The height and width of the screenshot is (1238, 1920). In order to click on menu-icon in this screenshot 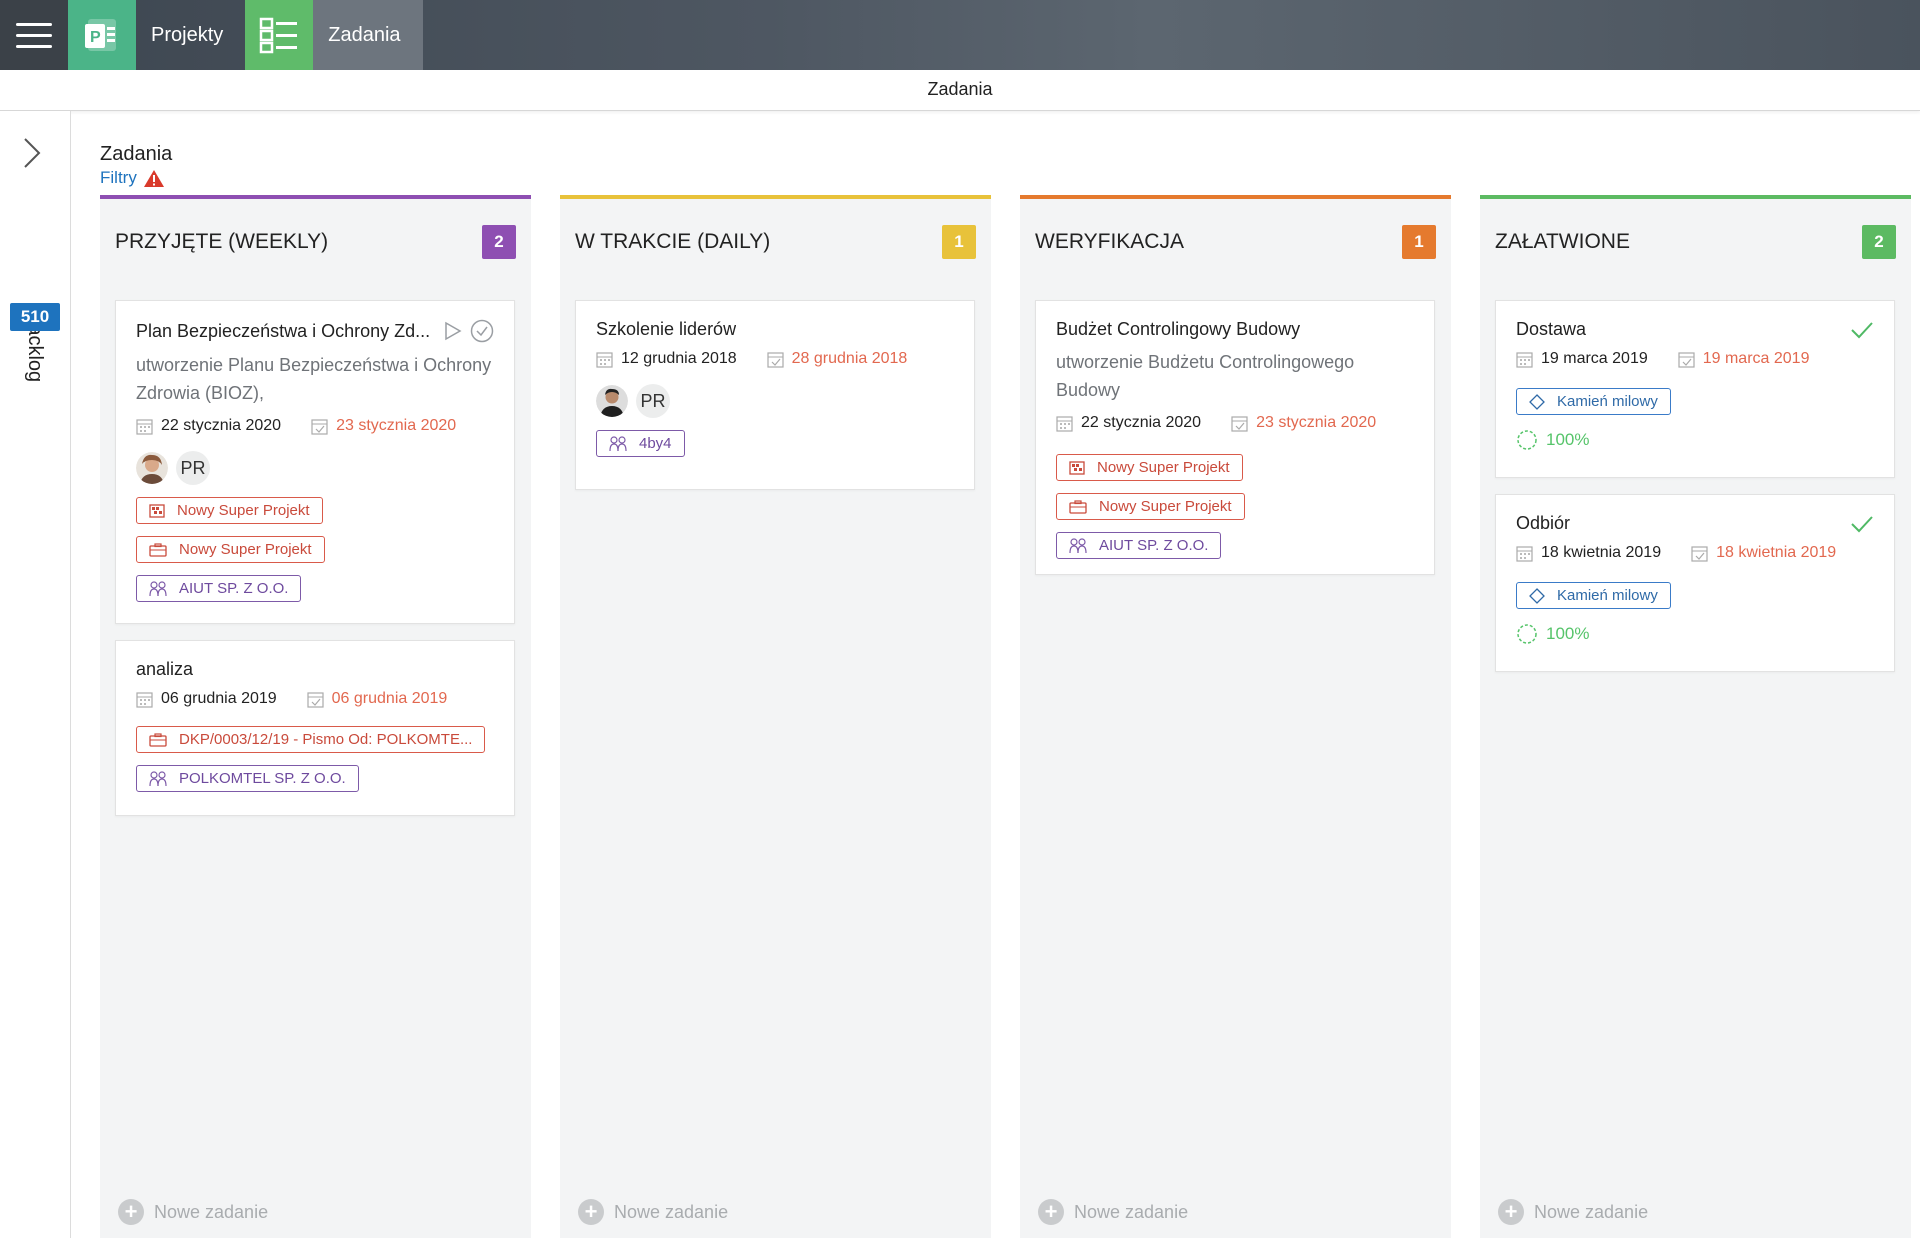, I will do `click(34, 35)`.